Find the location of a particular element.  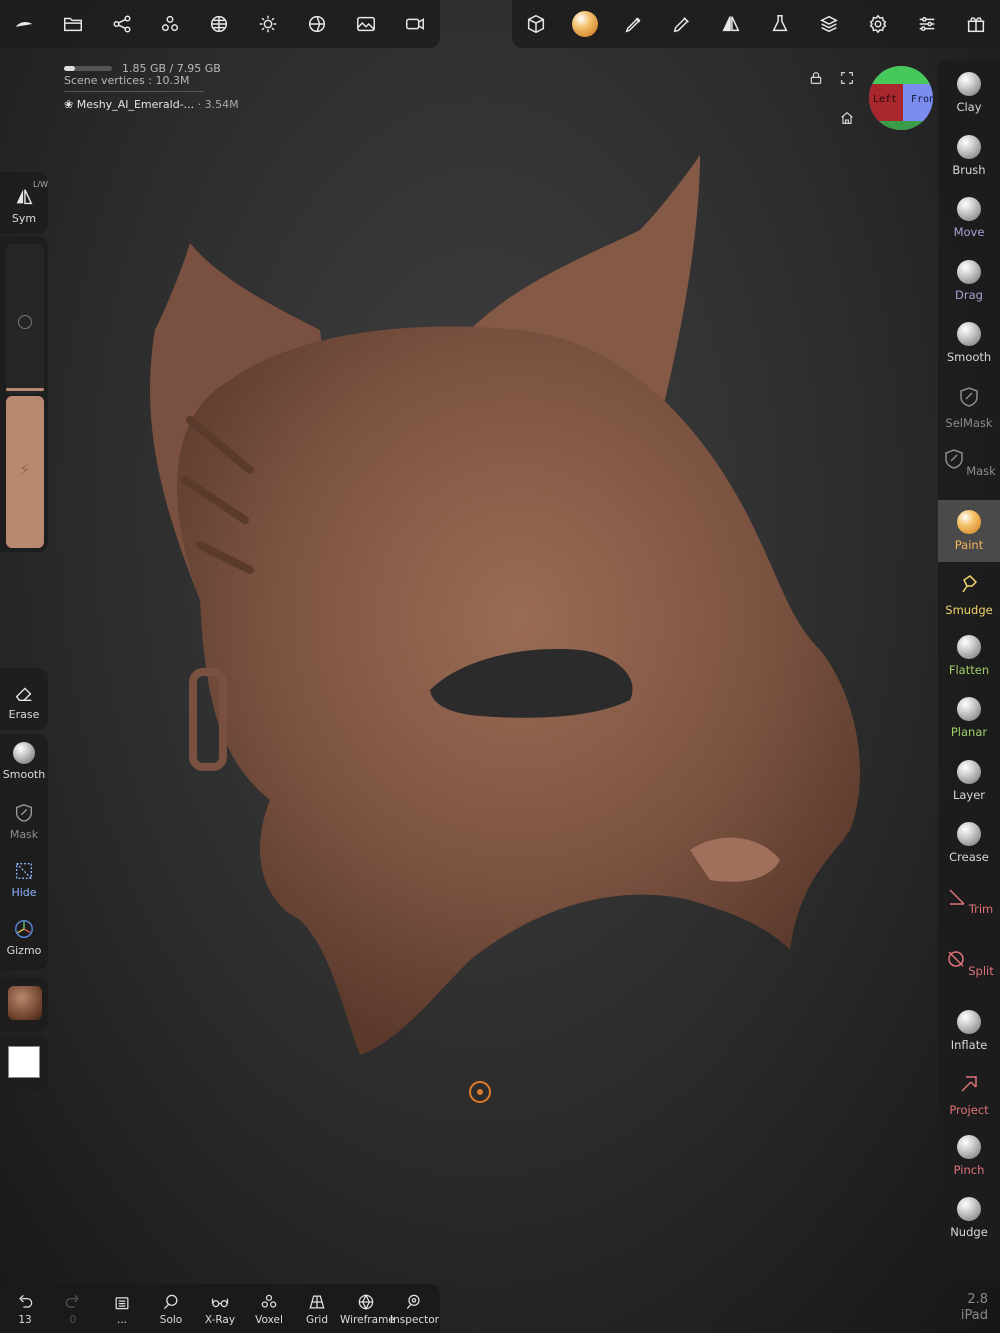

version-number: 2.8 is located at coordinates (977, 1299).